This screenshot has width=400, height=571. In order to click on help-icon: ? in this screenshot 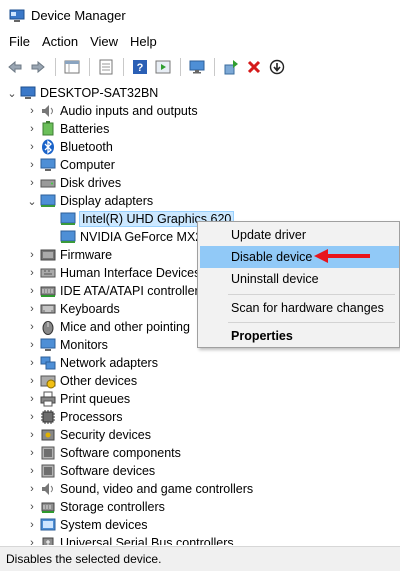, I will do `click(139, 67)`.